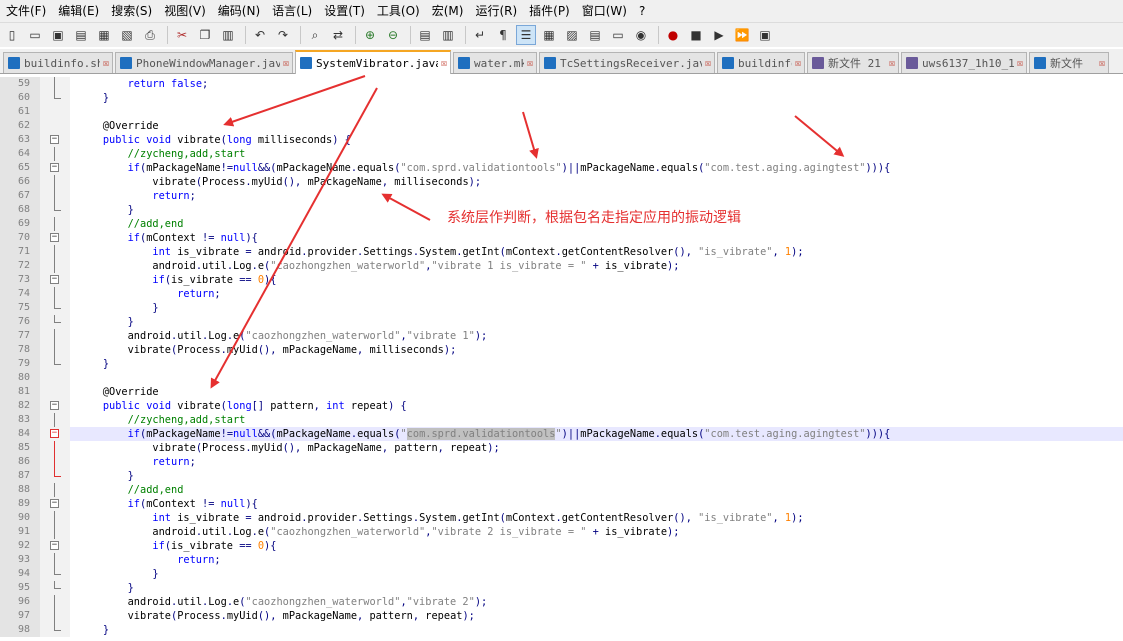  What do you see at coordinates (495, 62) in the screenshot?
I see `tab-3: water.mk ☒` at bounding box center [495, 62].